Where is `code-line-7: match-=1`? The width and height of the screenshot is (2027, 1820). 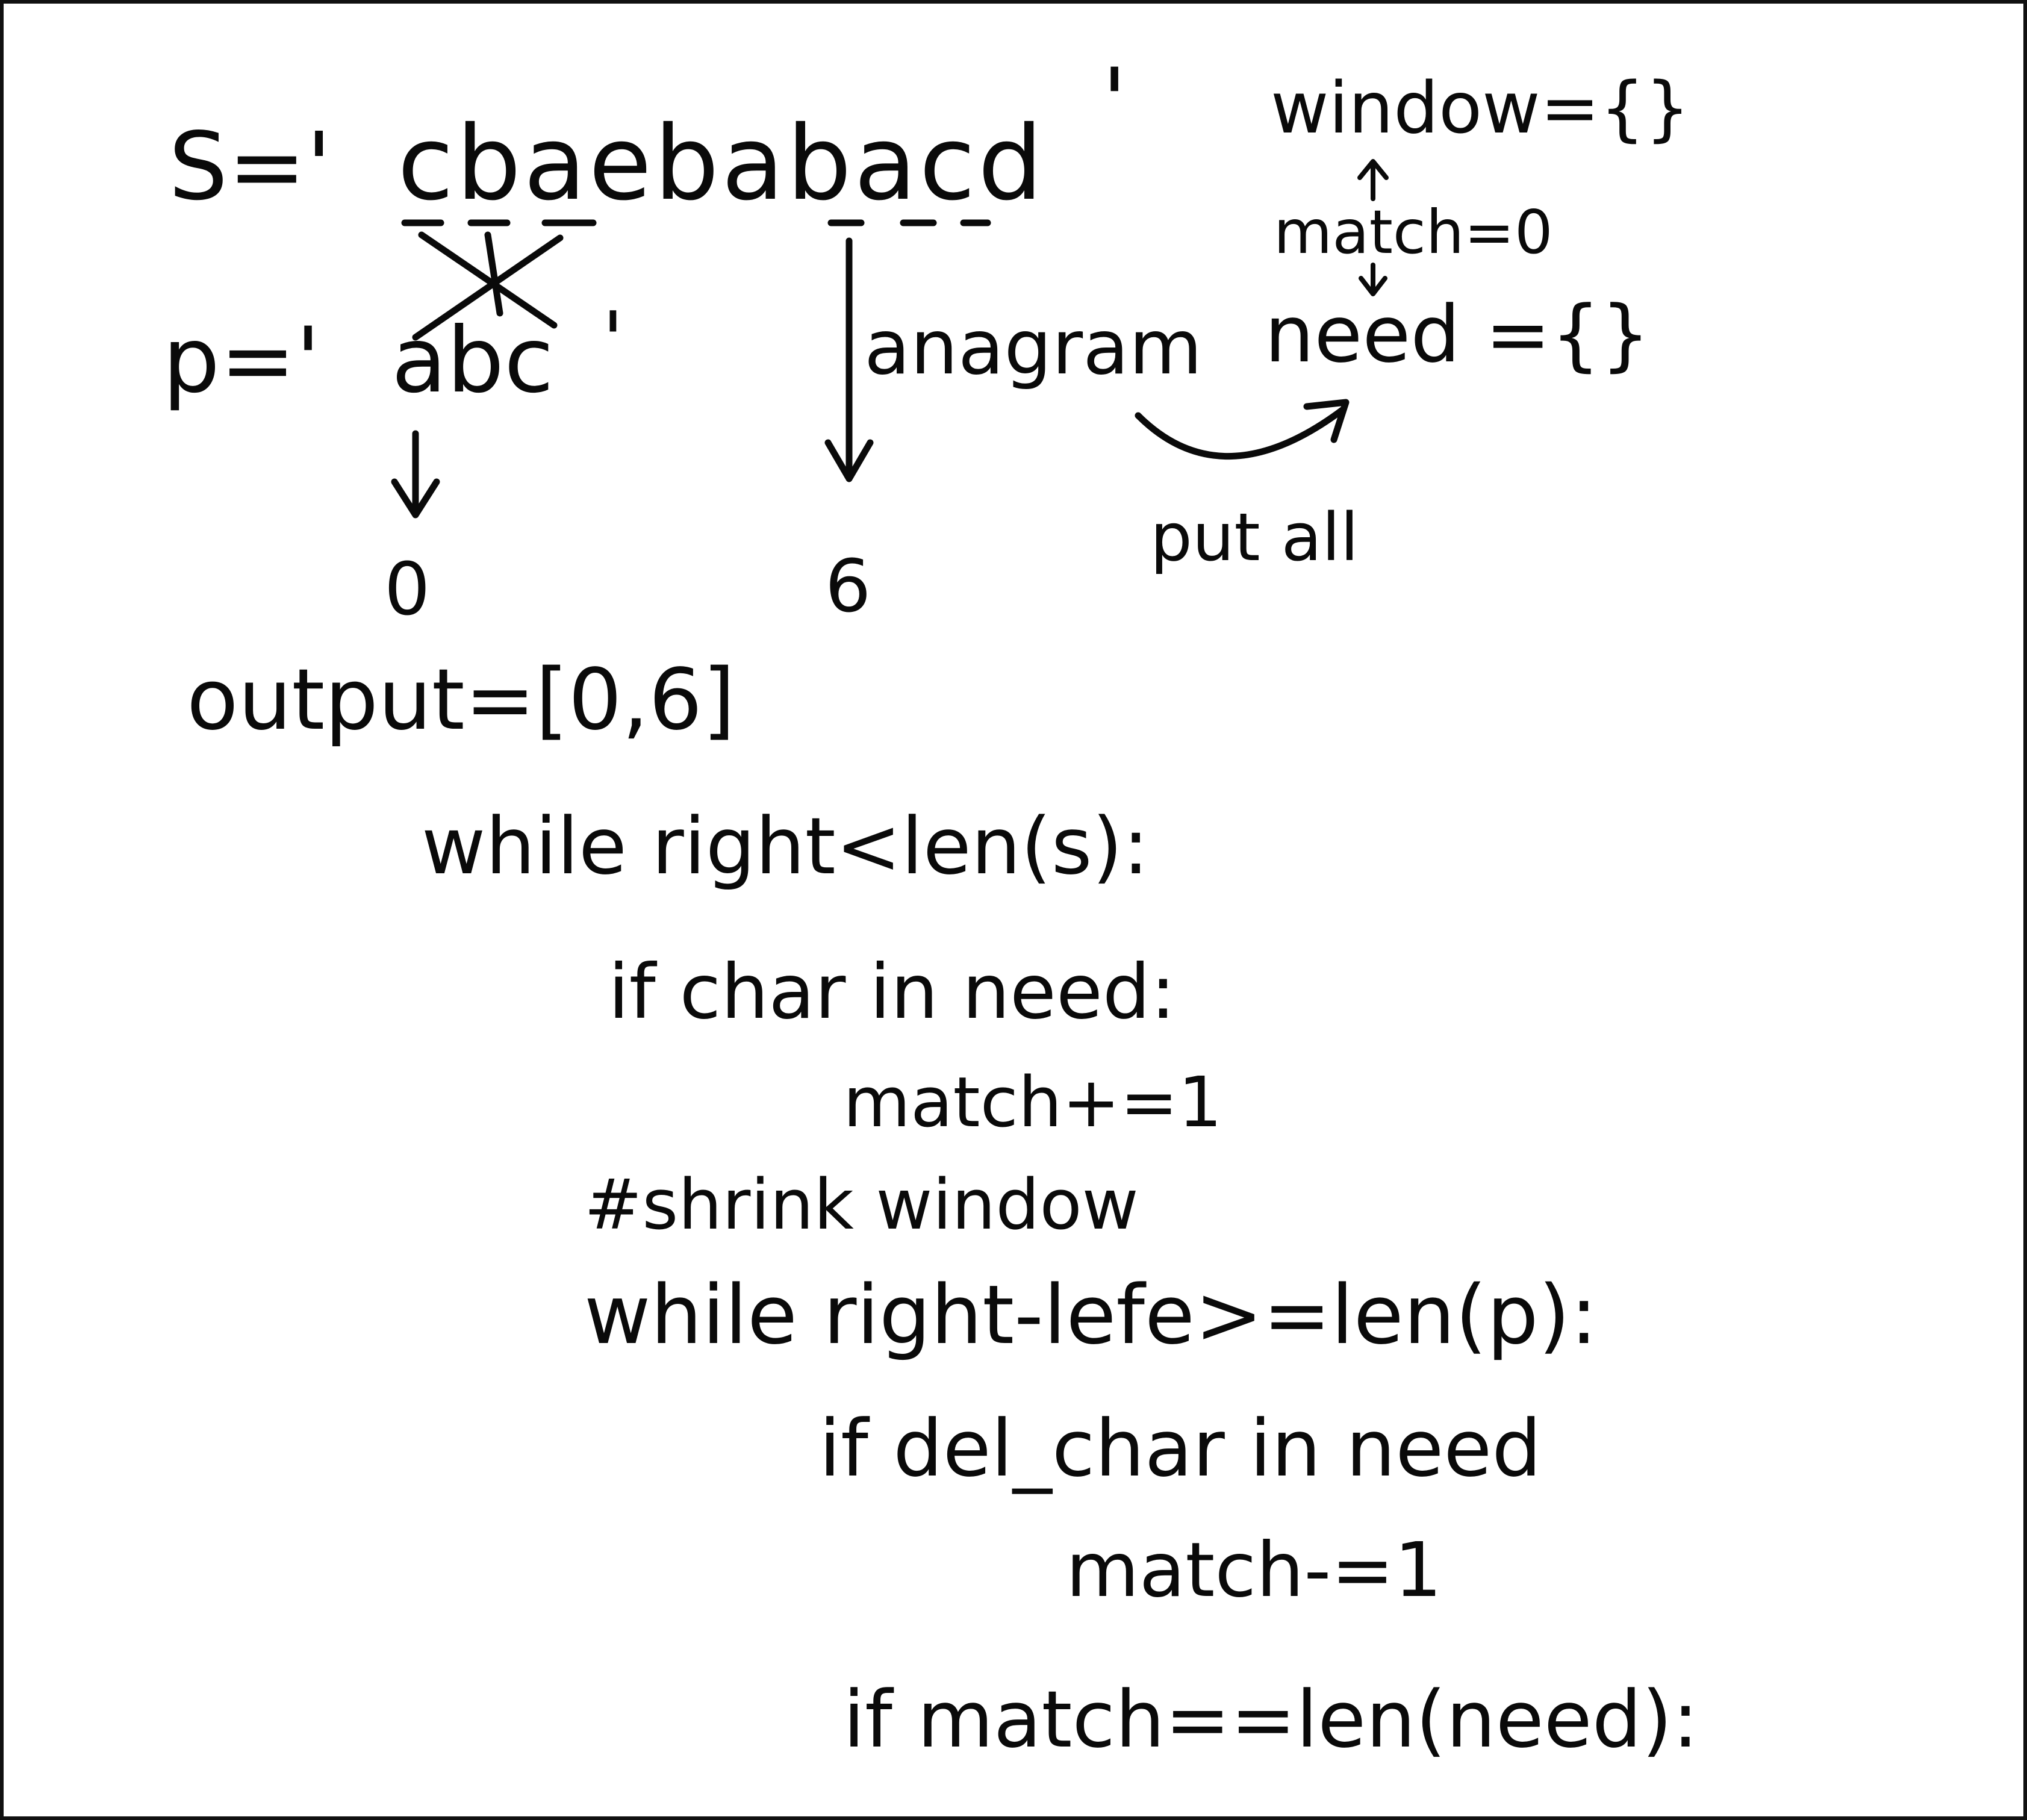
code-line-7: match-=1 is located at coordinates (1254, 1570).